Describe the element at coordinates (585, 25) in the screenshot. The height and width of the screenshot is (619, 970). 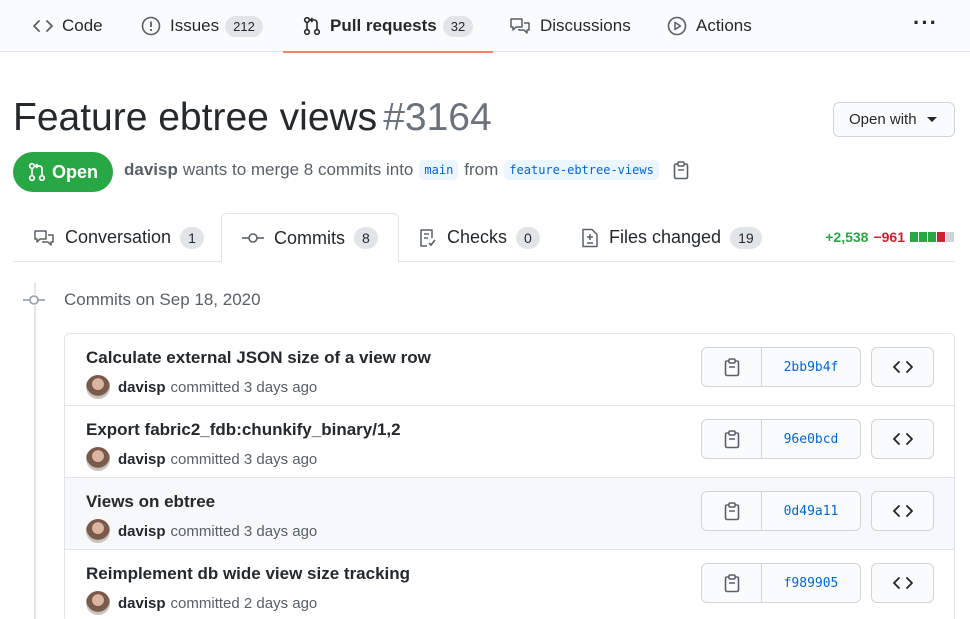
I see `nav-discussions-label: Discussions` at that location.